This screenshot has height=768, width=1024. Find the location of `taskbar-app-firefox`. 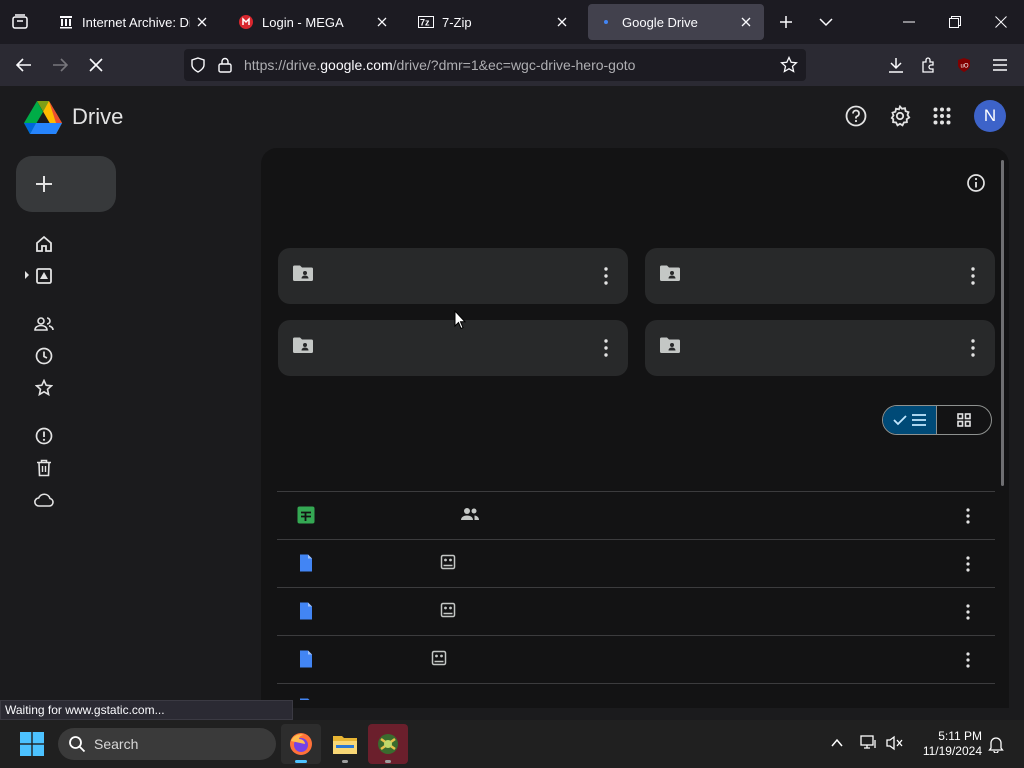

taskbar-app-firefox is located at coordinates (301, 744).